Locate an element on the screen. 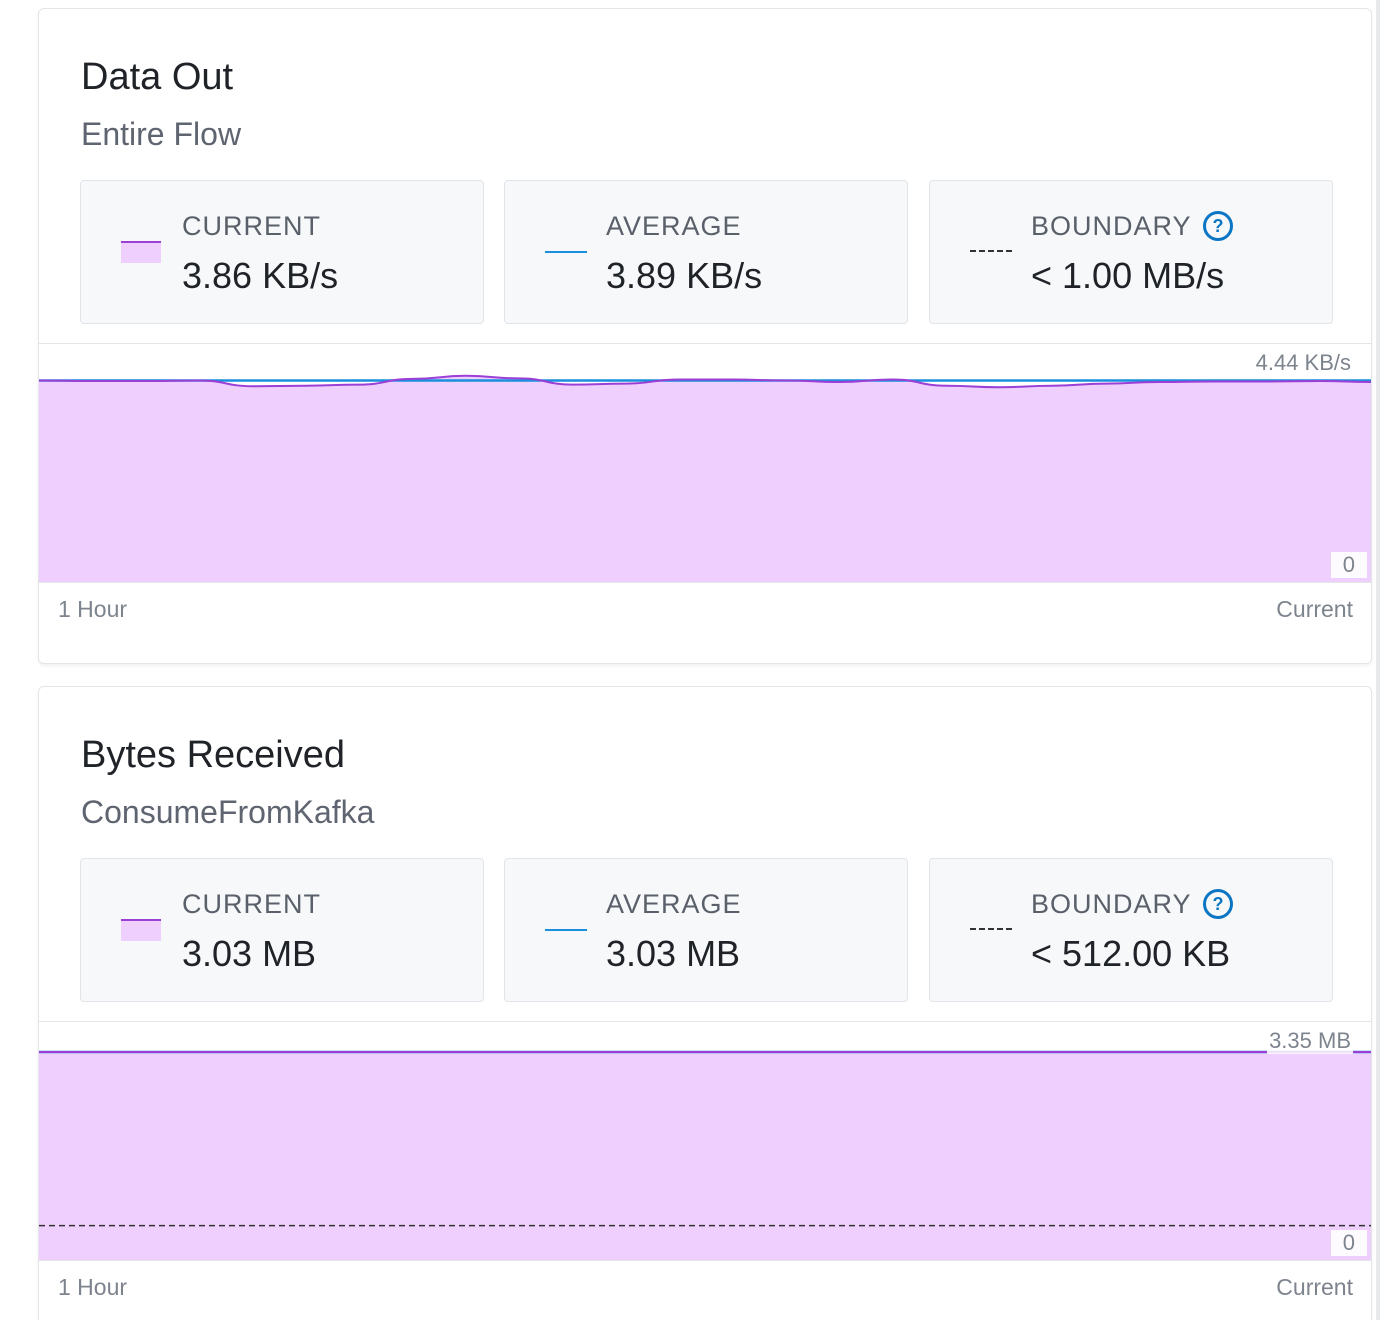 Image resolution: width=1384 pixels, height=1320 pixels. card-title: Bytes Received is located at coordinates (213, 755).